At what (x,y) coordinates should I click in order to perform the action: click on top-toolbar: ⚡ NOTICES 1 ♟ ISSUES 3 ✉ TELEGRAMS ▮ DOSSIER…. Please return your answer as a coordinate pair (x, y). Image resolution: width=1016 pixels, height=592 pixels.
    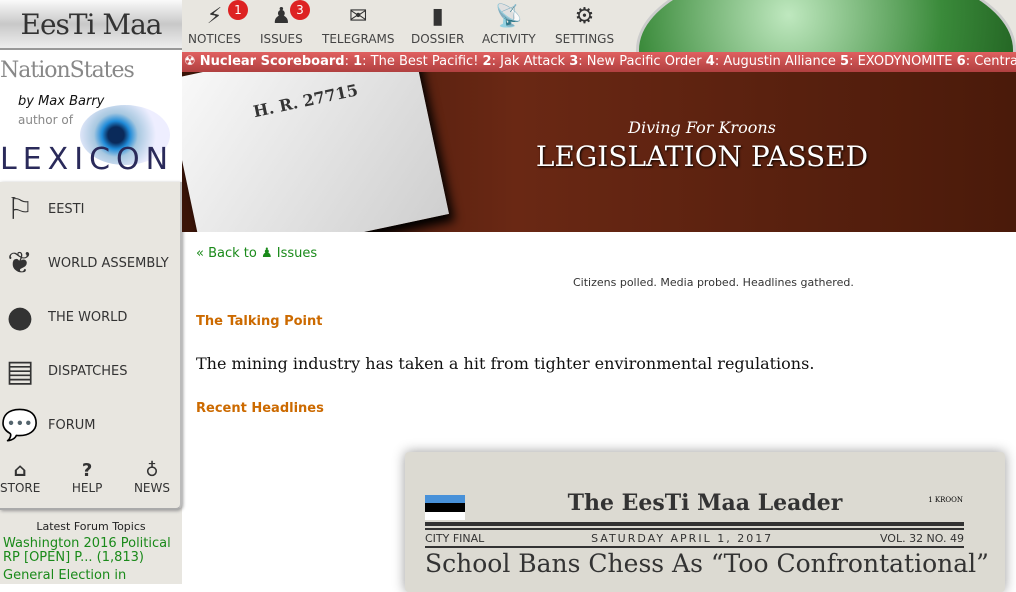
    Looking at the image, I should click on (599, 26).